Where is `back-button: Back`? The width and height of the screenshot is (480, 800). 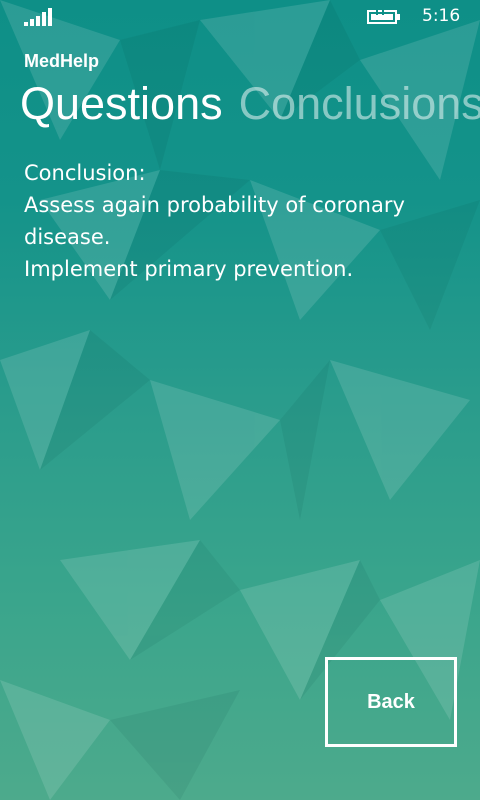 back-button: Back is located at coordinates (391, 702).